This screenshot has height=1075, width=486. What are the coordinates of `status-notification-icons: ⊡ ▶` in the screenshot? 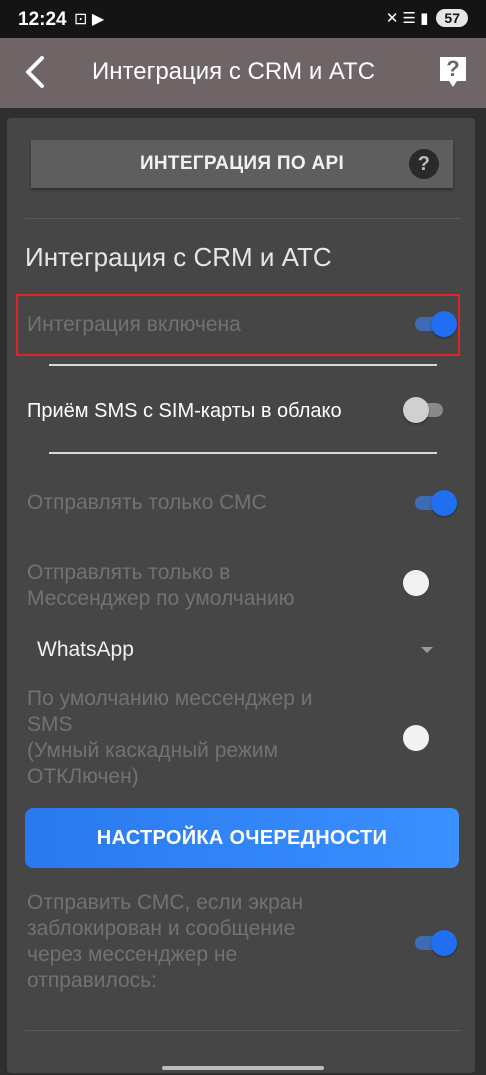 It's located at (89, 19).